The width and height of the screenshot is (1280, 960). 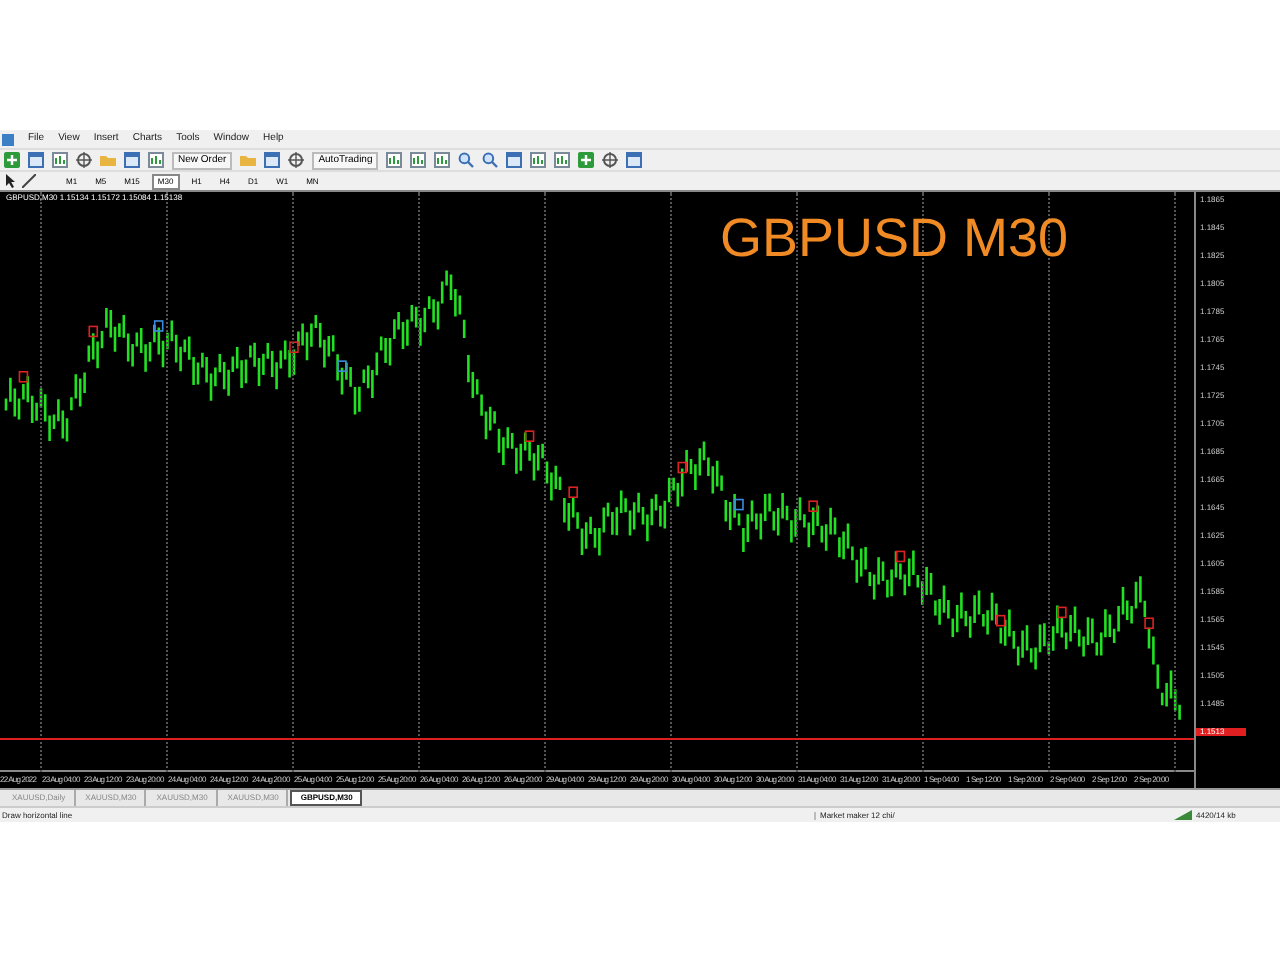 What do you see at coordinates (1183, 815) in the screenshot?
I see `connection-icon` at bounding box center [1183, 815].